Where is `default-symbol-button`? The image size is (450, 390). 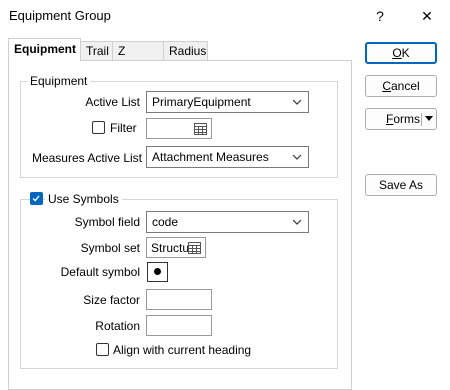
default-symbol-button is located at coordinates (157, 272).